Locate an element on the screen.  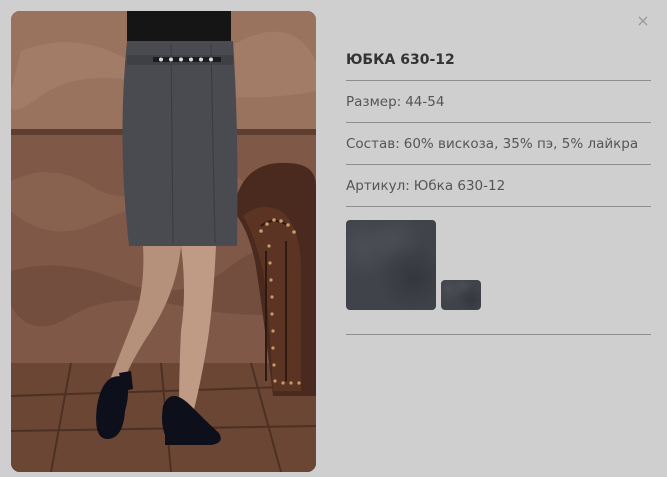
size-row: Размер: 44-54 is located at coordinates (498, 102).